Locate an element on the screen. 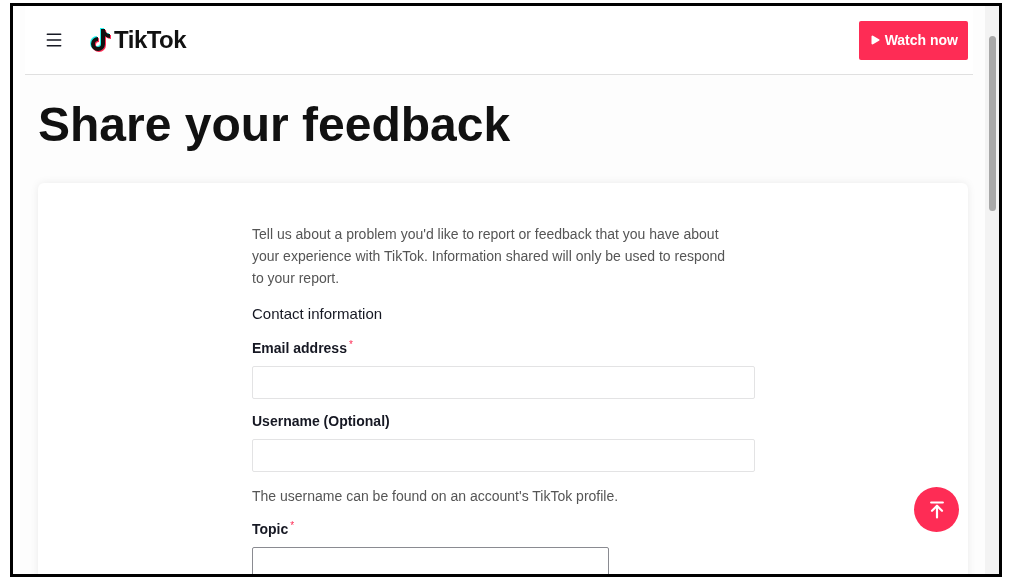 The width and height of the screenshot is (1024, 585). watch-now-button: Watch now is located at coordinates (913, 40).